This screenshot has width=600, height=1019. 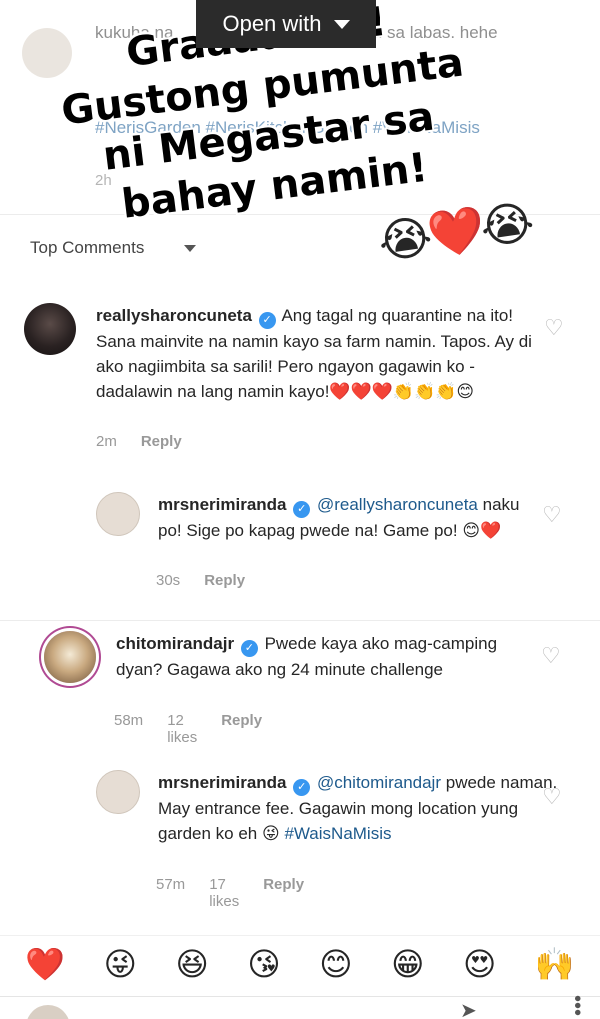 I want to click on comment-time: 58m, so click(x=129, y=720).